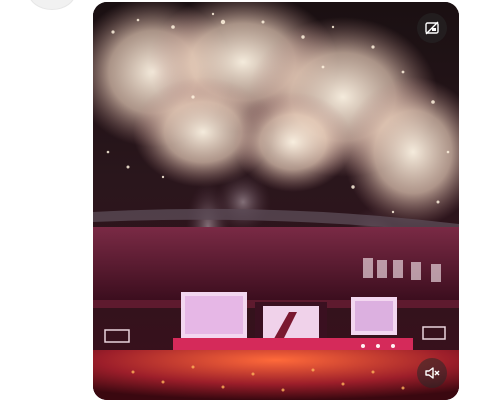 The width and height of the screenshot is (480, 405). I want to click on unmute-button, so click(432, 373).